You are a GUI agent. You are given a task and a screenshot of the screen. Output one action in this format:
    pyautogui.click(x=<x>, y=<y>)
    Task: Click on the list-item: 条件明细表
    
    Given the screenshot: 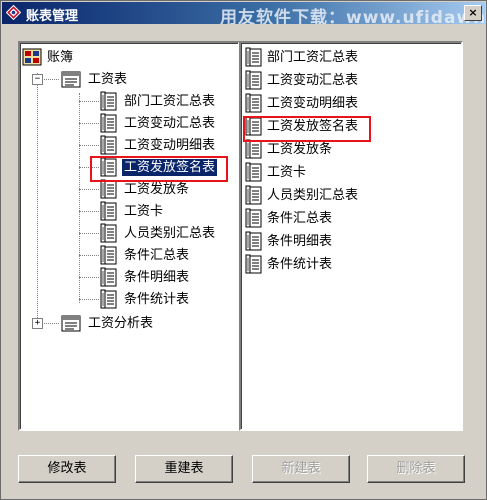 What is the action you would take?
    pyautogui.click(x=347, y=241)
    